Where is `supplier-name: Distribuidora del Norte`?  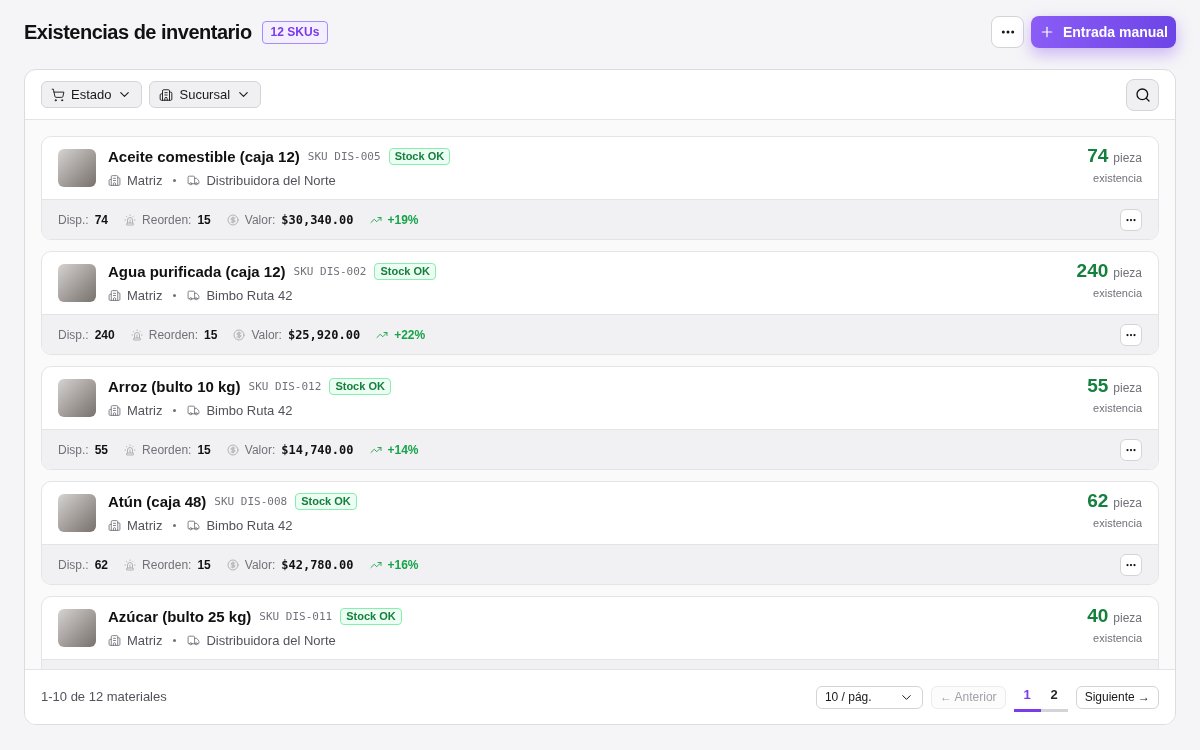 supplier-name: Distribuidora del Norte is located at coordinates (271, 641).